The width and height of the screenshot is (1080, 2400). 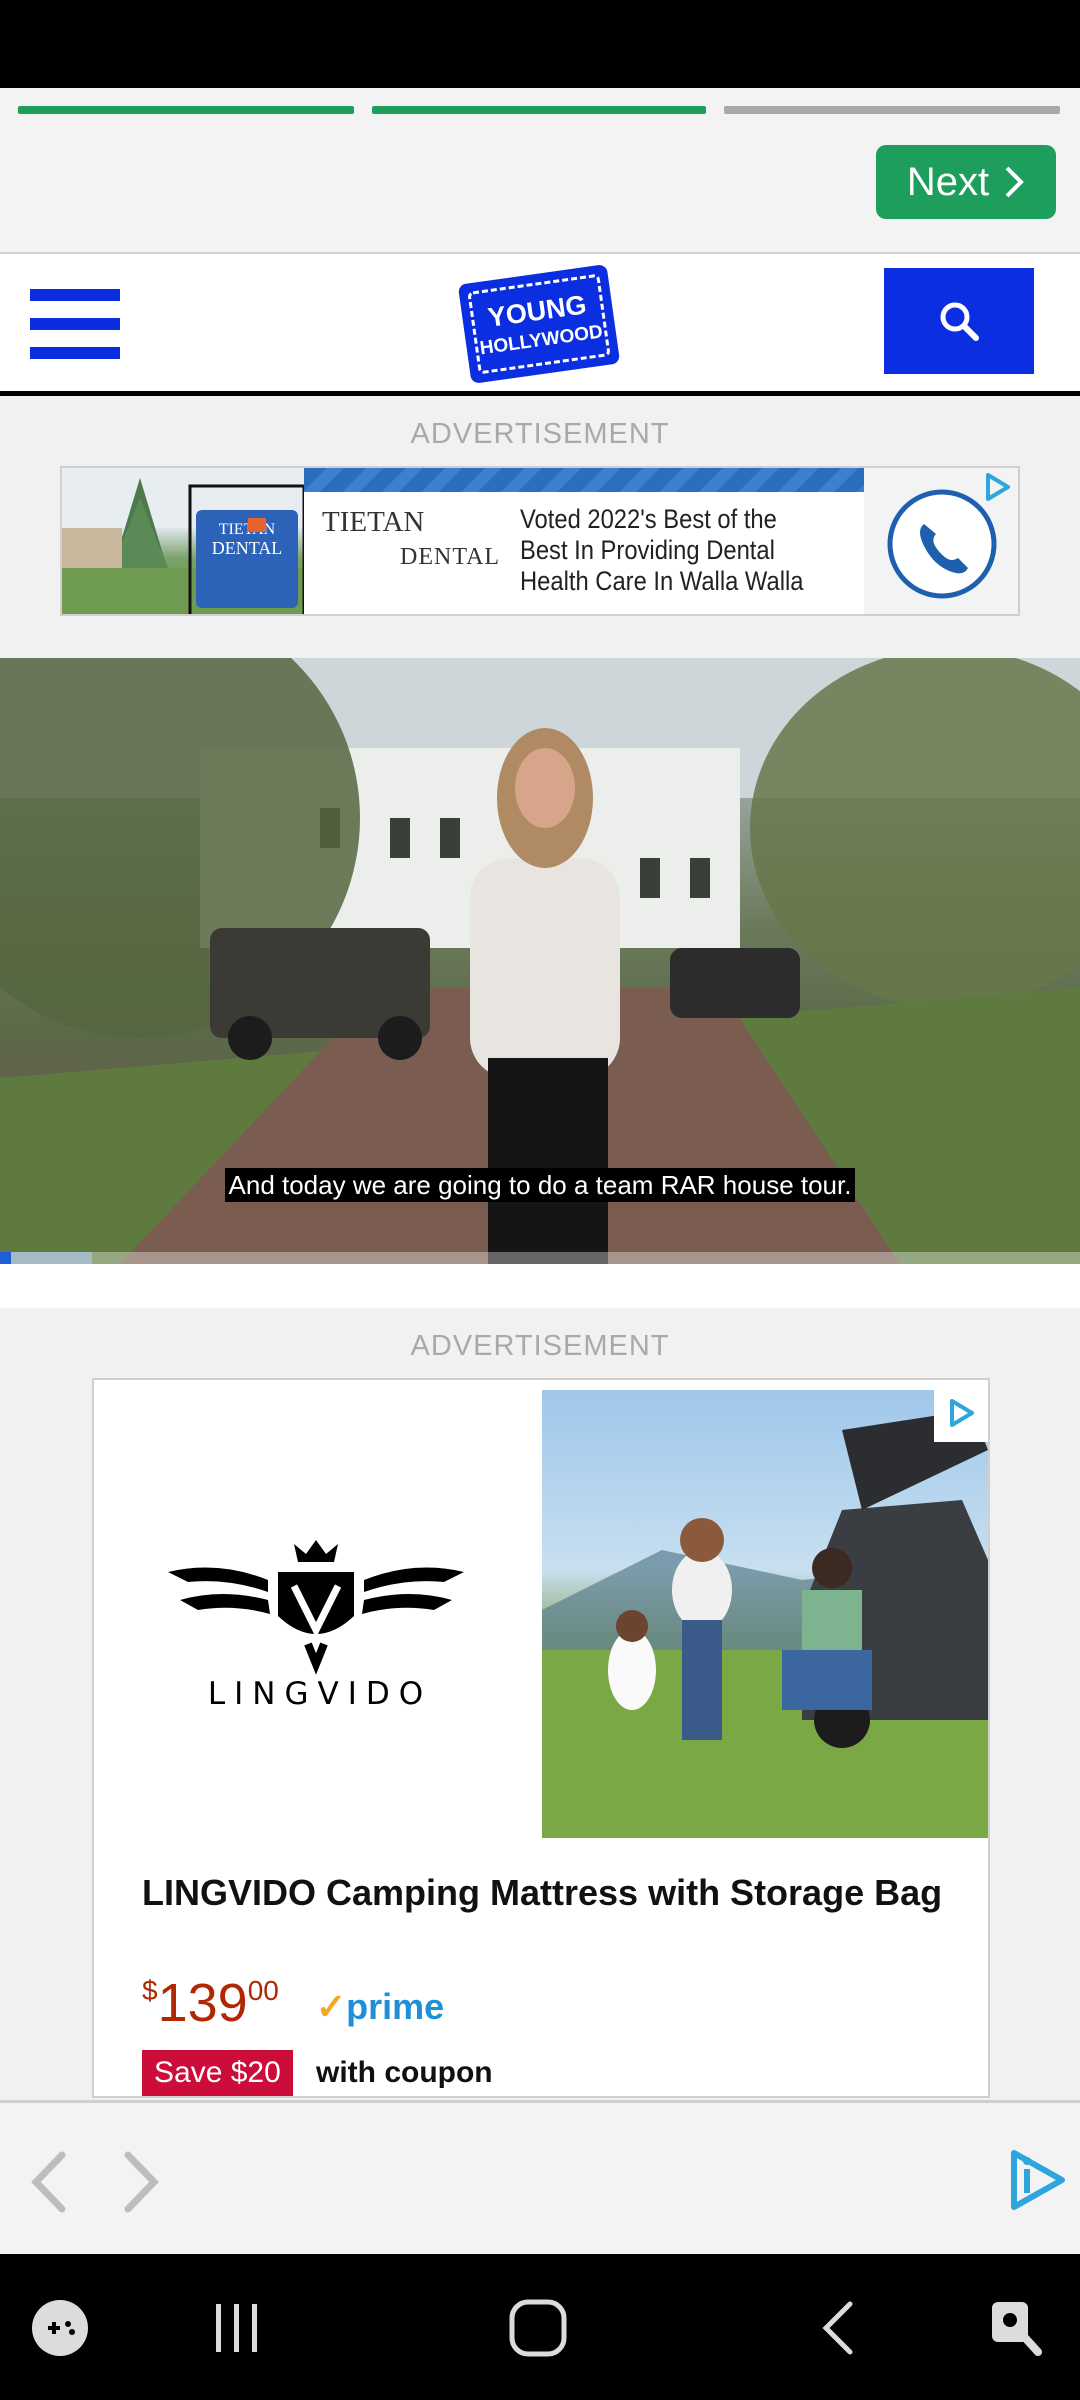 What do you see at coordinates (183, 541) in the screenshot?
I see `dental-office-photo: TIETAN DENTAL` at bounding box center [183, 541].